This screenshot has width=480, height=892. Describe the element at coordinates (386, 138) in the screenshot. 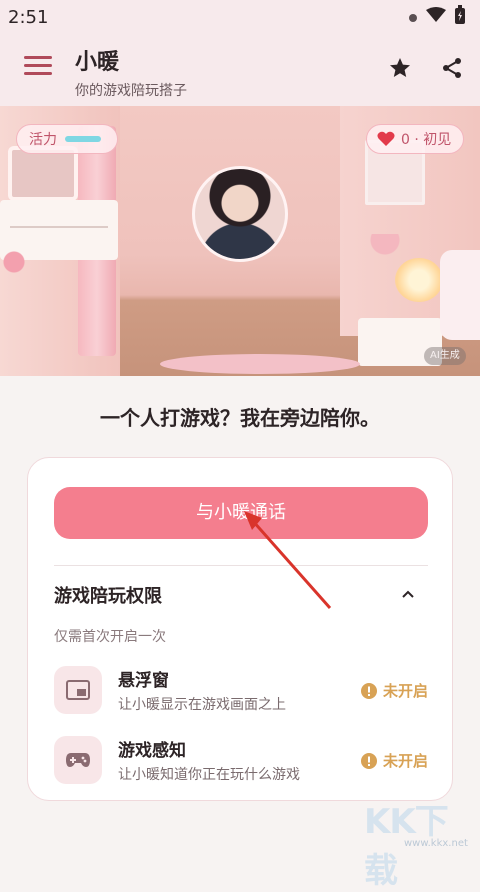

I see `heart-icon` at that location.